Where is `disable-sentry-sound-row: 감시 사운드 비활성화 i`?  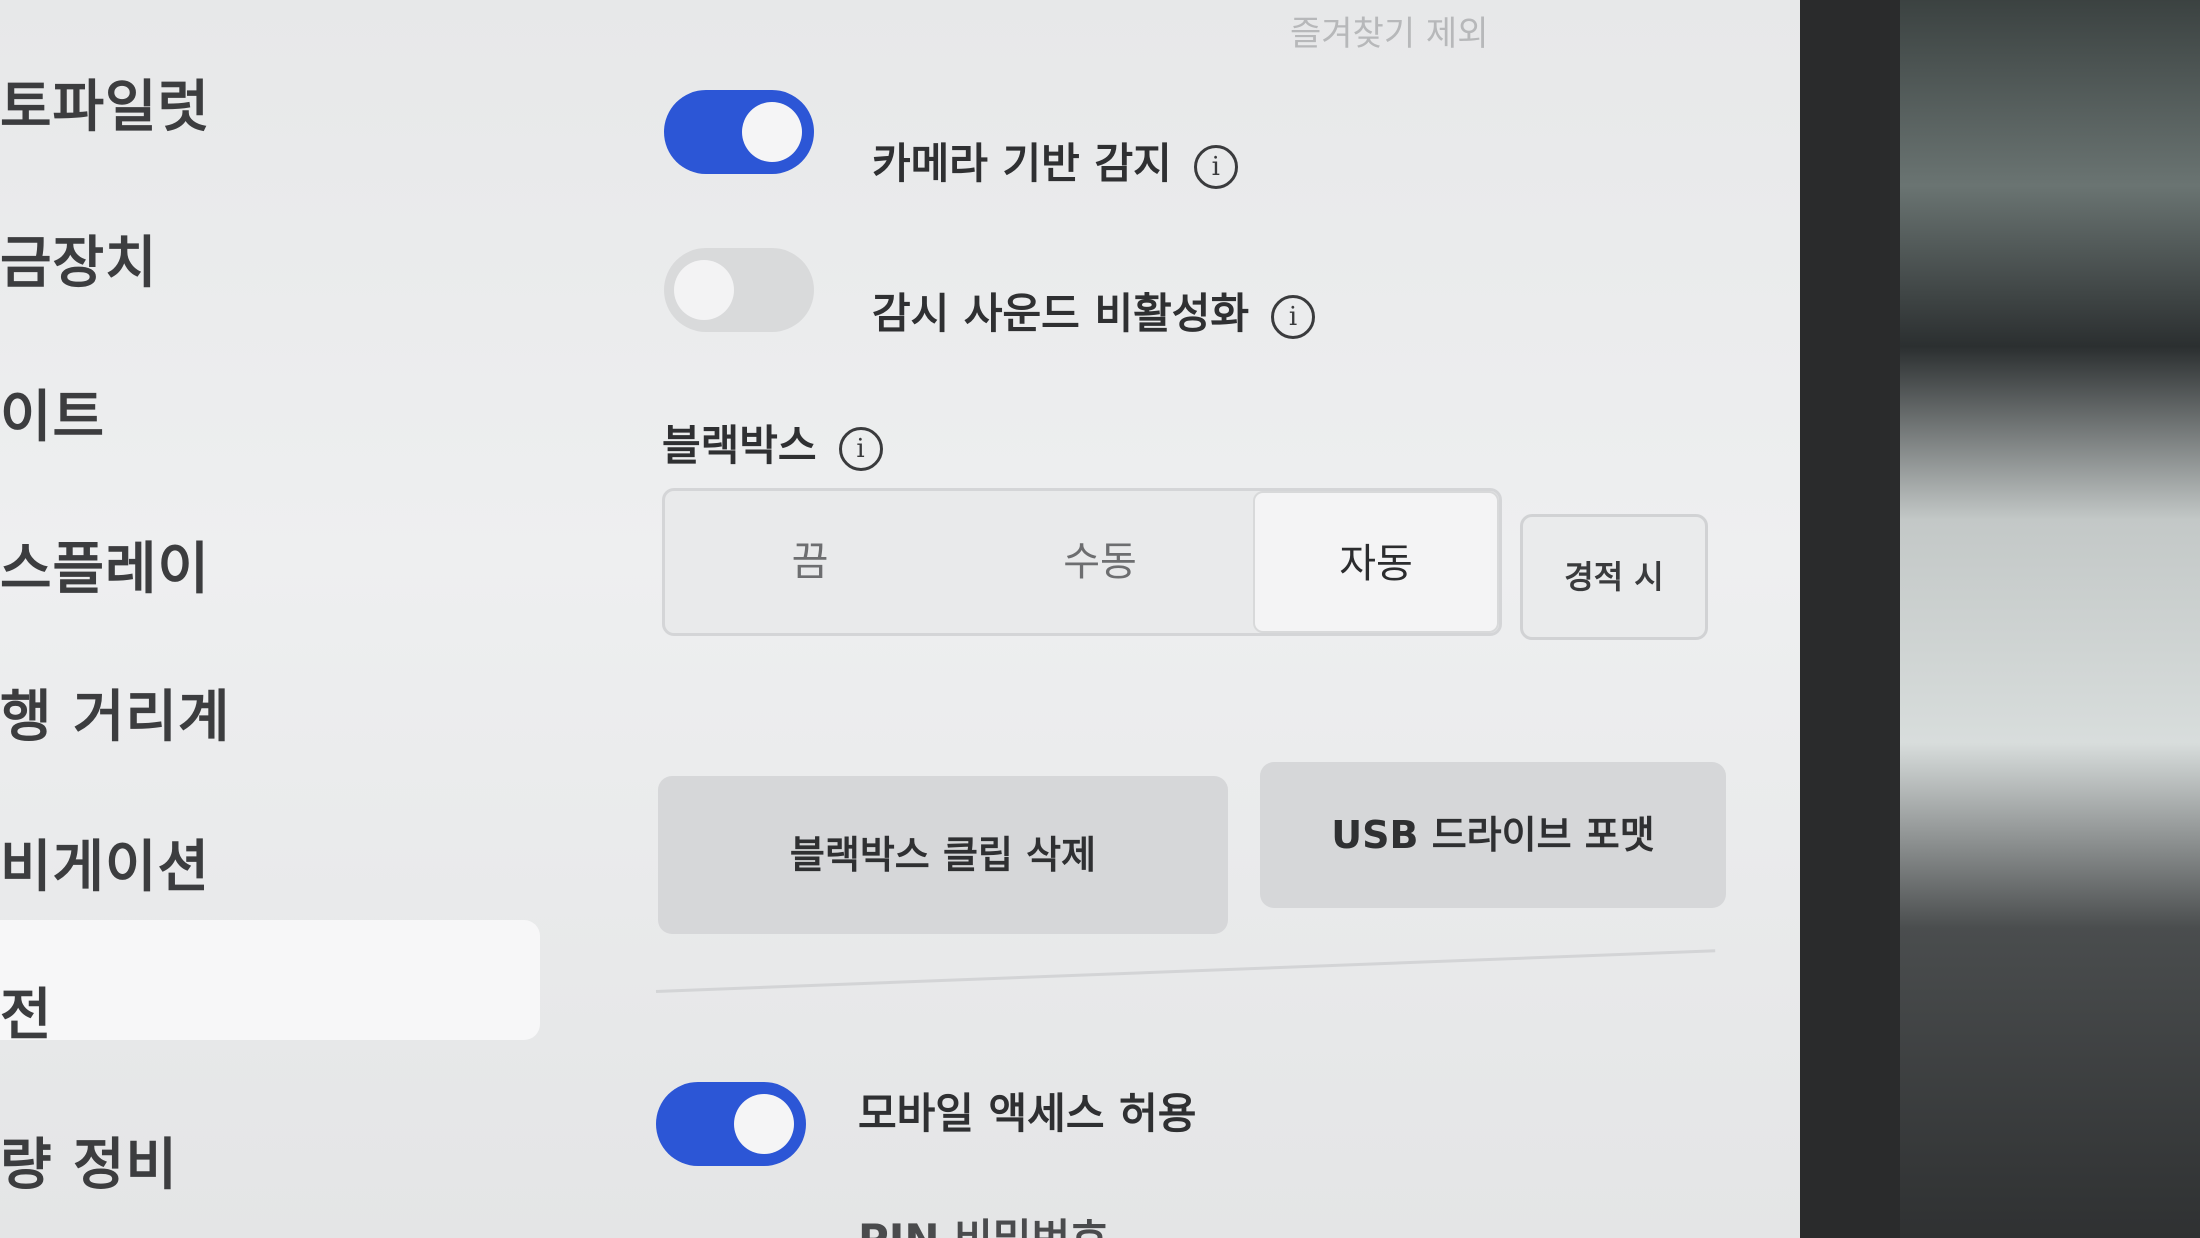
disable-sentry-sound-row: 감시 사운드 비활성화 i is located at coordinates (1094, 310).